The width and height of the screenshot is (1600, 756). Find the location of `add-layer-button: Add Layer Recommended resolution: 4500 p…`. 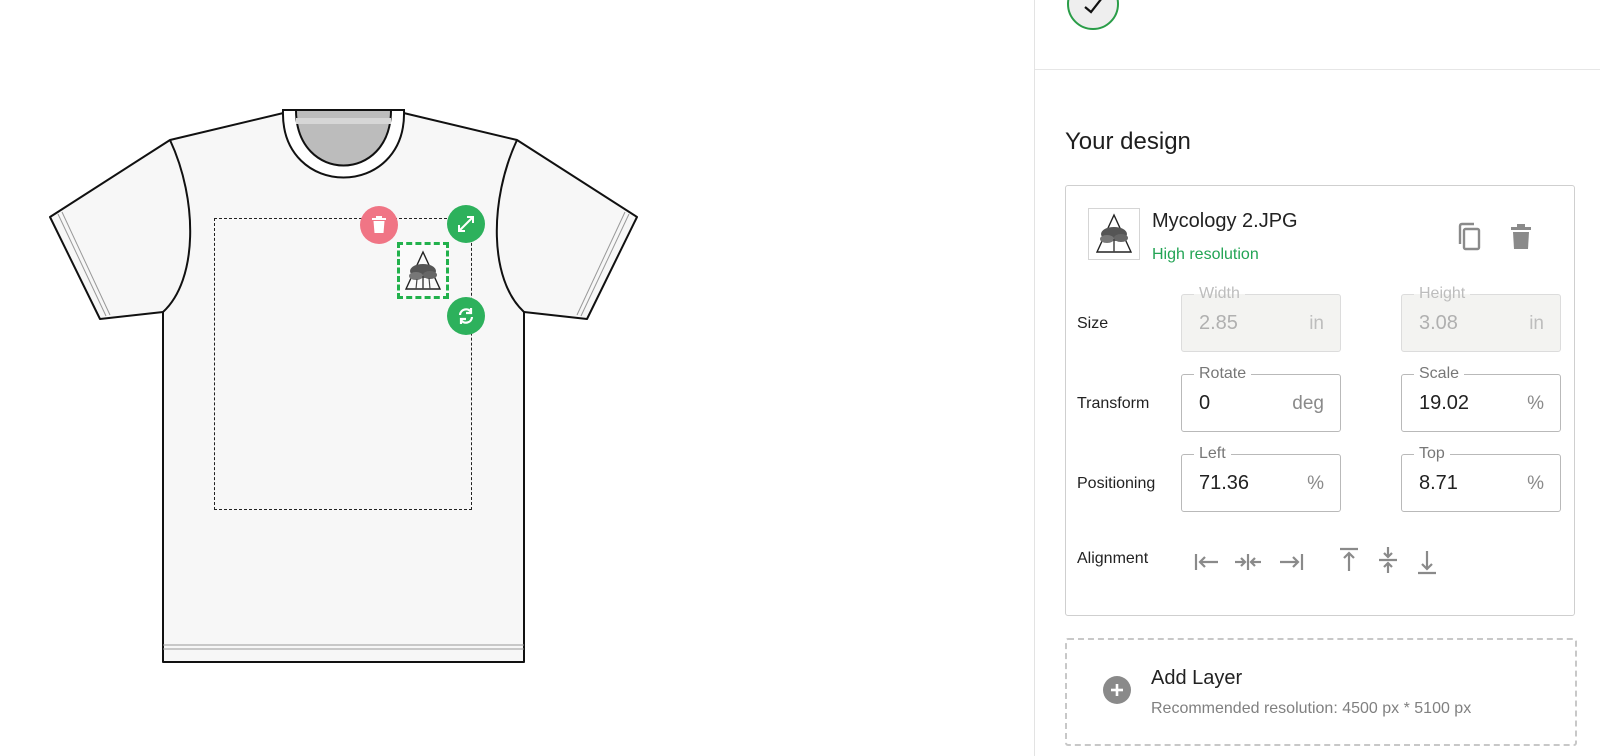

add-layer-button: Add Layer Recommended resolution: 4500 p… is located at coordinates (1321, 692).